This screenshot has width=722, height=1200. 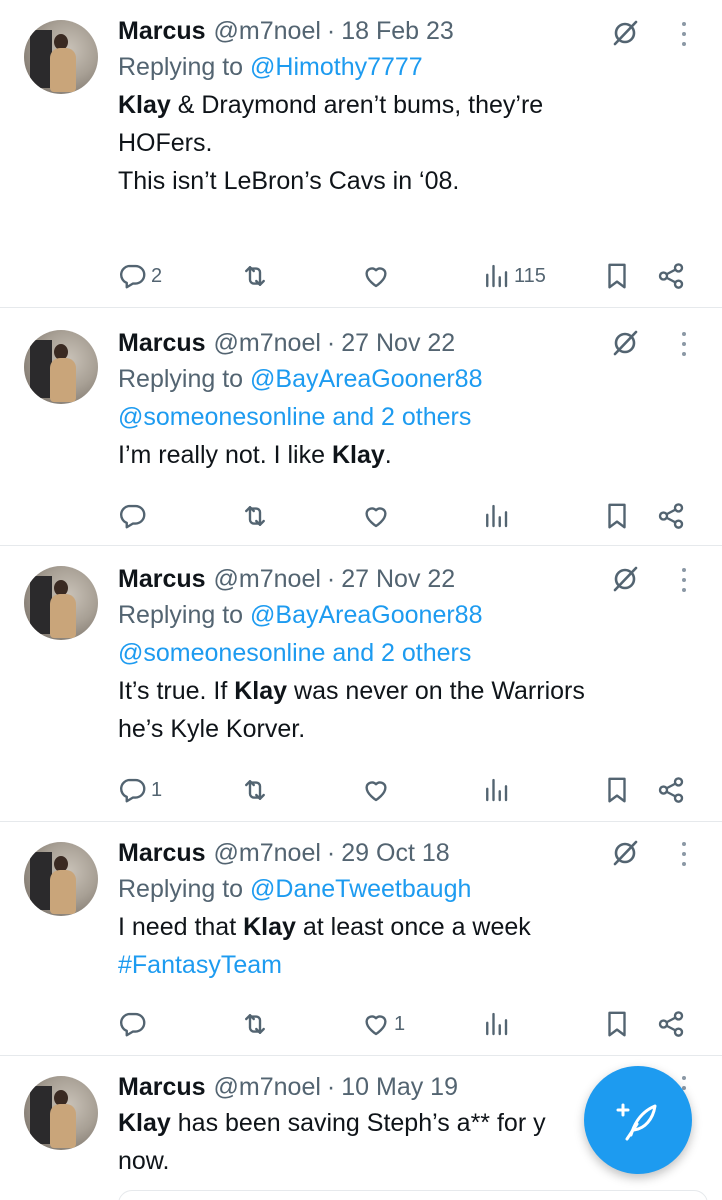 What do you see at coordinates (400, 1023) in the screenshot?
I see `like-count: 1` at bounding box center [400, 1023].